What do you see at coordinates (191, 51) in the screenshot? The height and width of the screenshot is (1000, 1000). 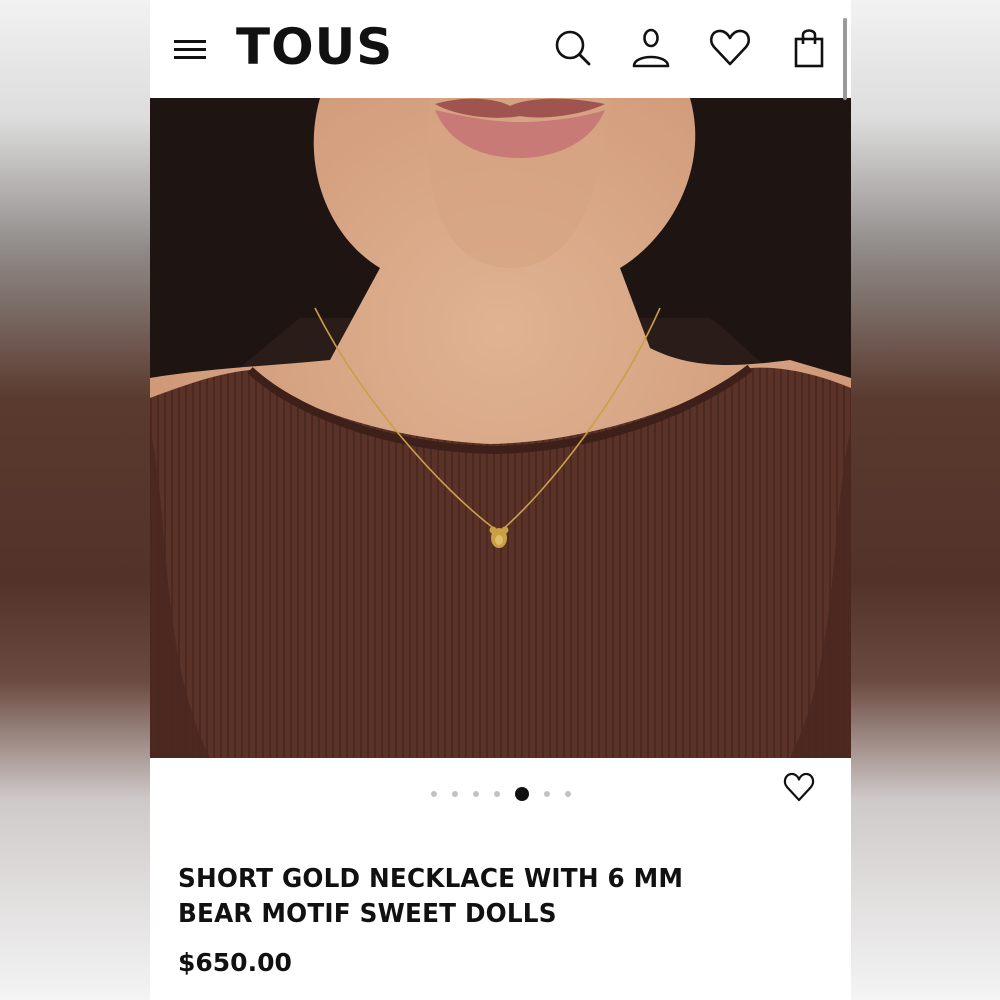 I see `menu-icon` at bounding box center [191, 51].